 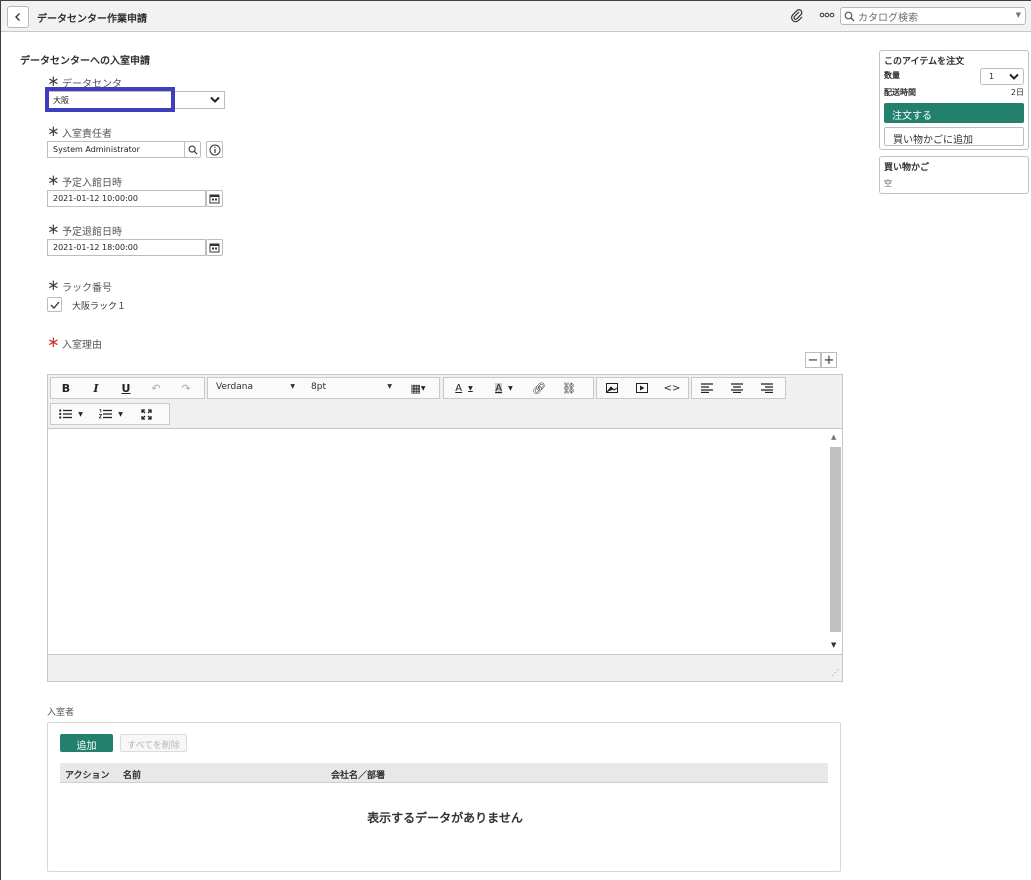 I want to click on header-bar: データセンター作業申請 カタログ検索 ▼, so click(x=516, y=16).